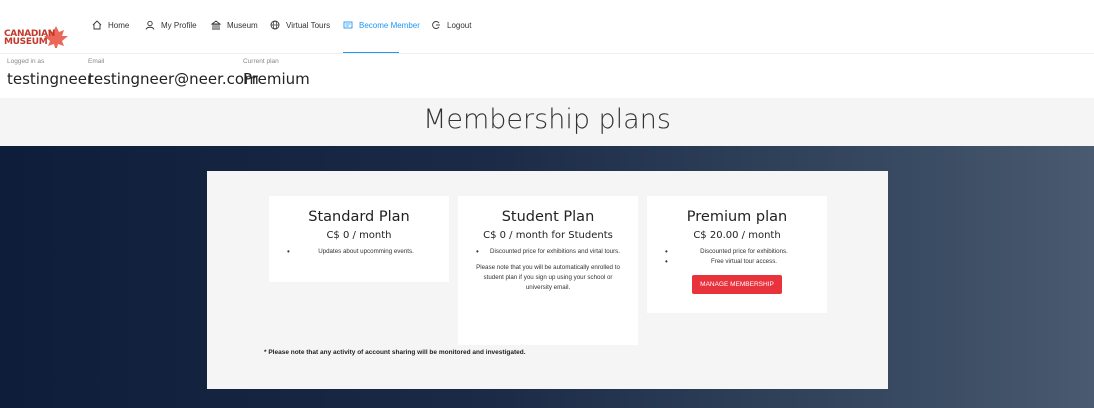 This screenshot has height=408, width=1094. Describe the element at coordinates (96, 61) in the screenshot. I see `email-label: Email` at that location.